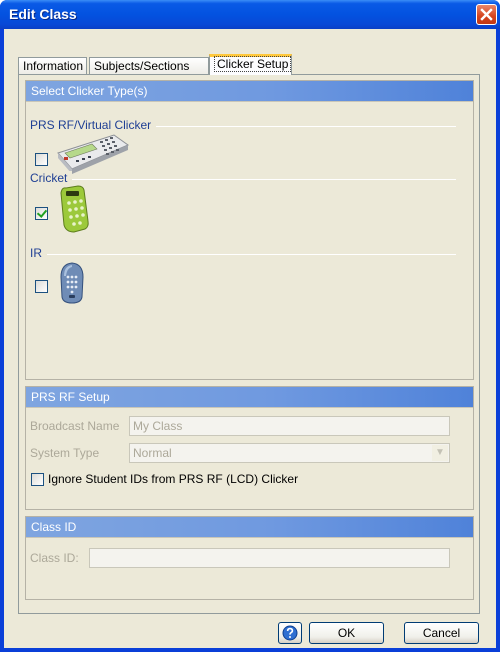 This screenshot has height=652, width=500. I want to click on cancel-label: Cancel, so click(441, 633).